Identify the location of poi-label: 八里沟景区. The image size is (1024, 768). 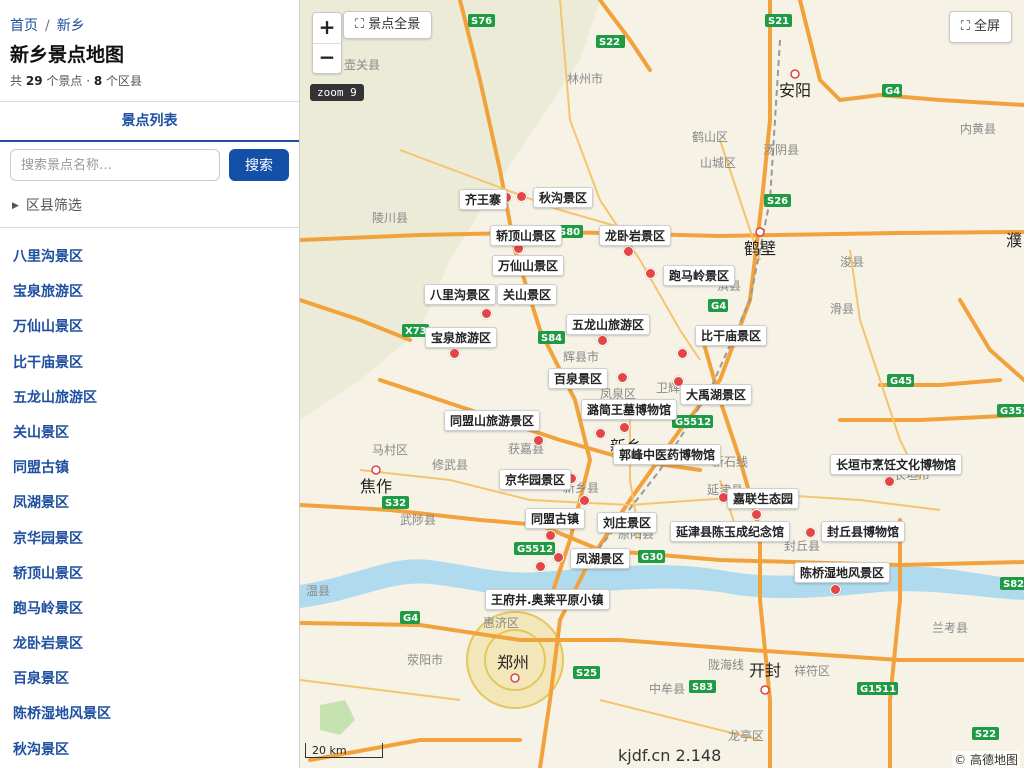
(460, 294).